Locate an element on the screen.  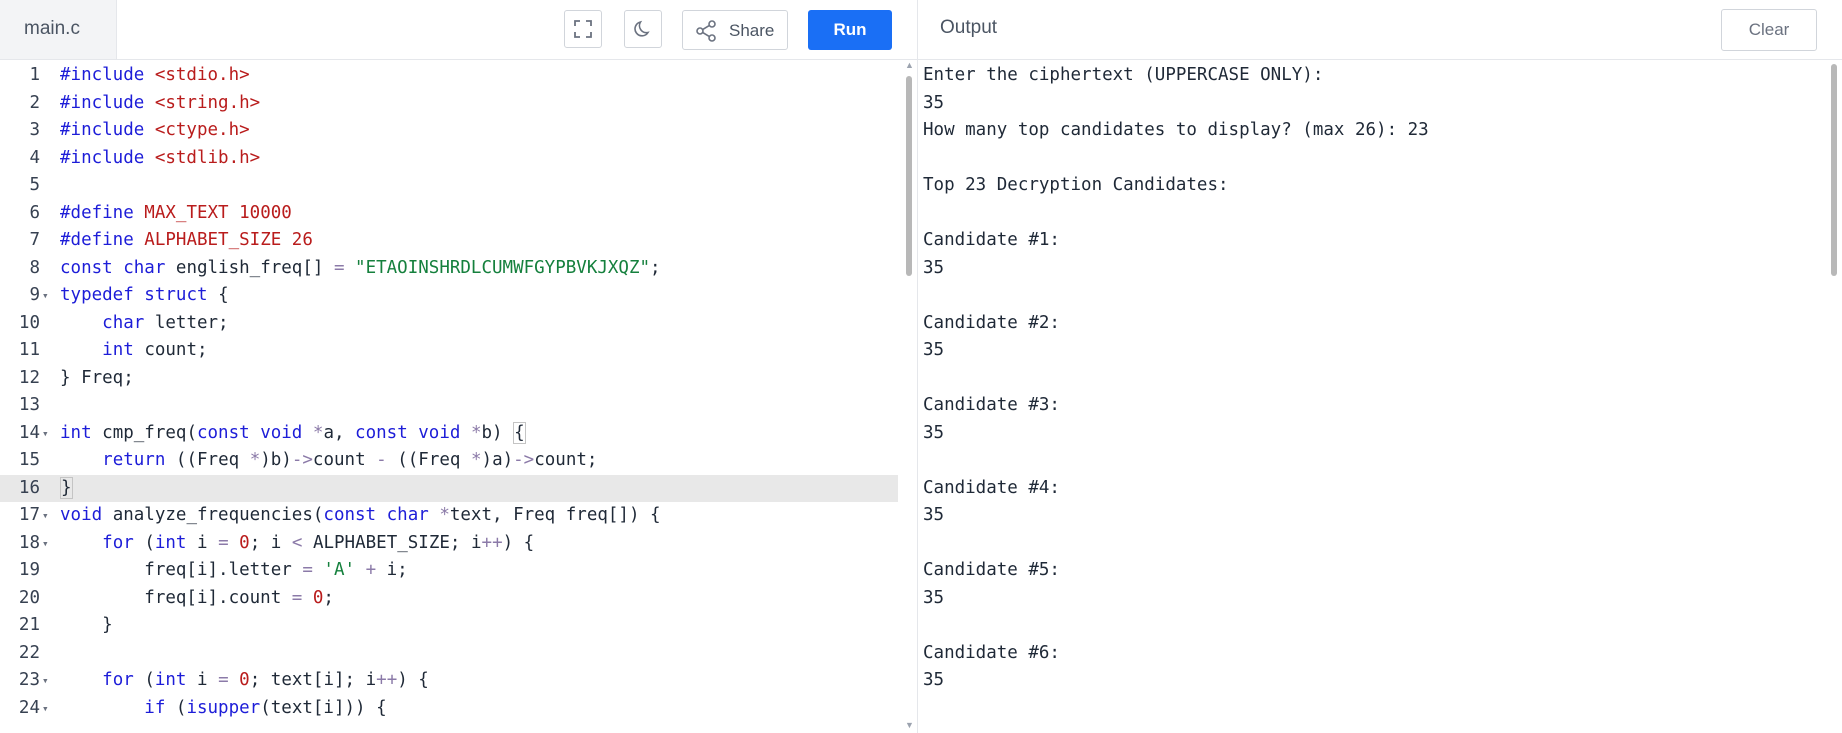
clear-button: Clear is located at coordinates (1769, 30).